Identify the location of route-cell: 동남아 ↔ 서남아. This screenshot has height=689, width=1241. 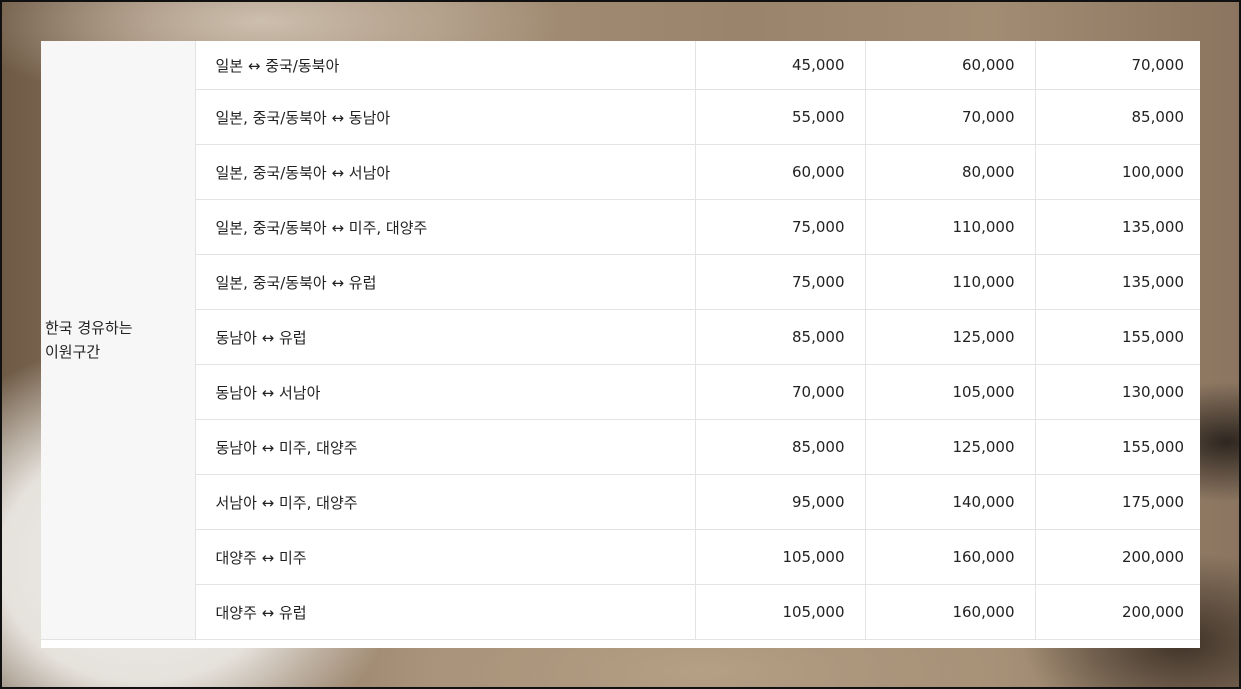
(445, 392).